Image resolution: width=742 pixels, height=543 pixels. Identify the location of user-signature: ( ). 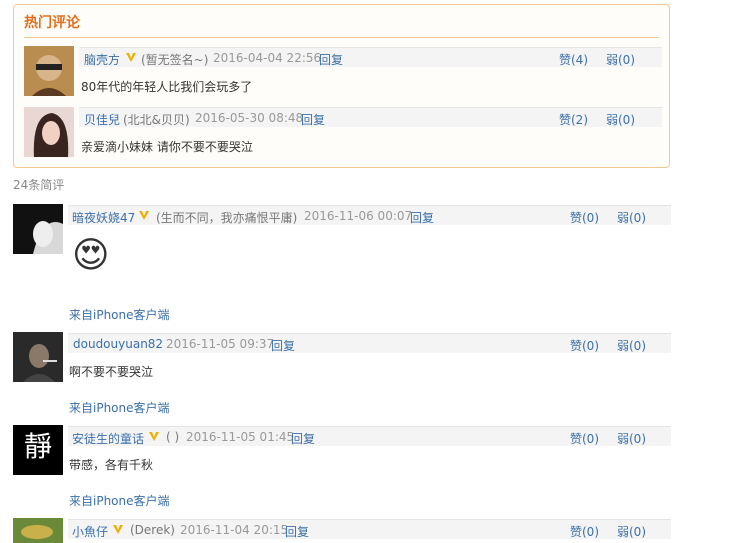
(173, 437).